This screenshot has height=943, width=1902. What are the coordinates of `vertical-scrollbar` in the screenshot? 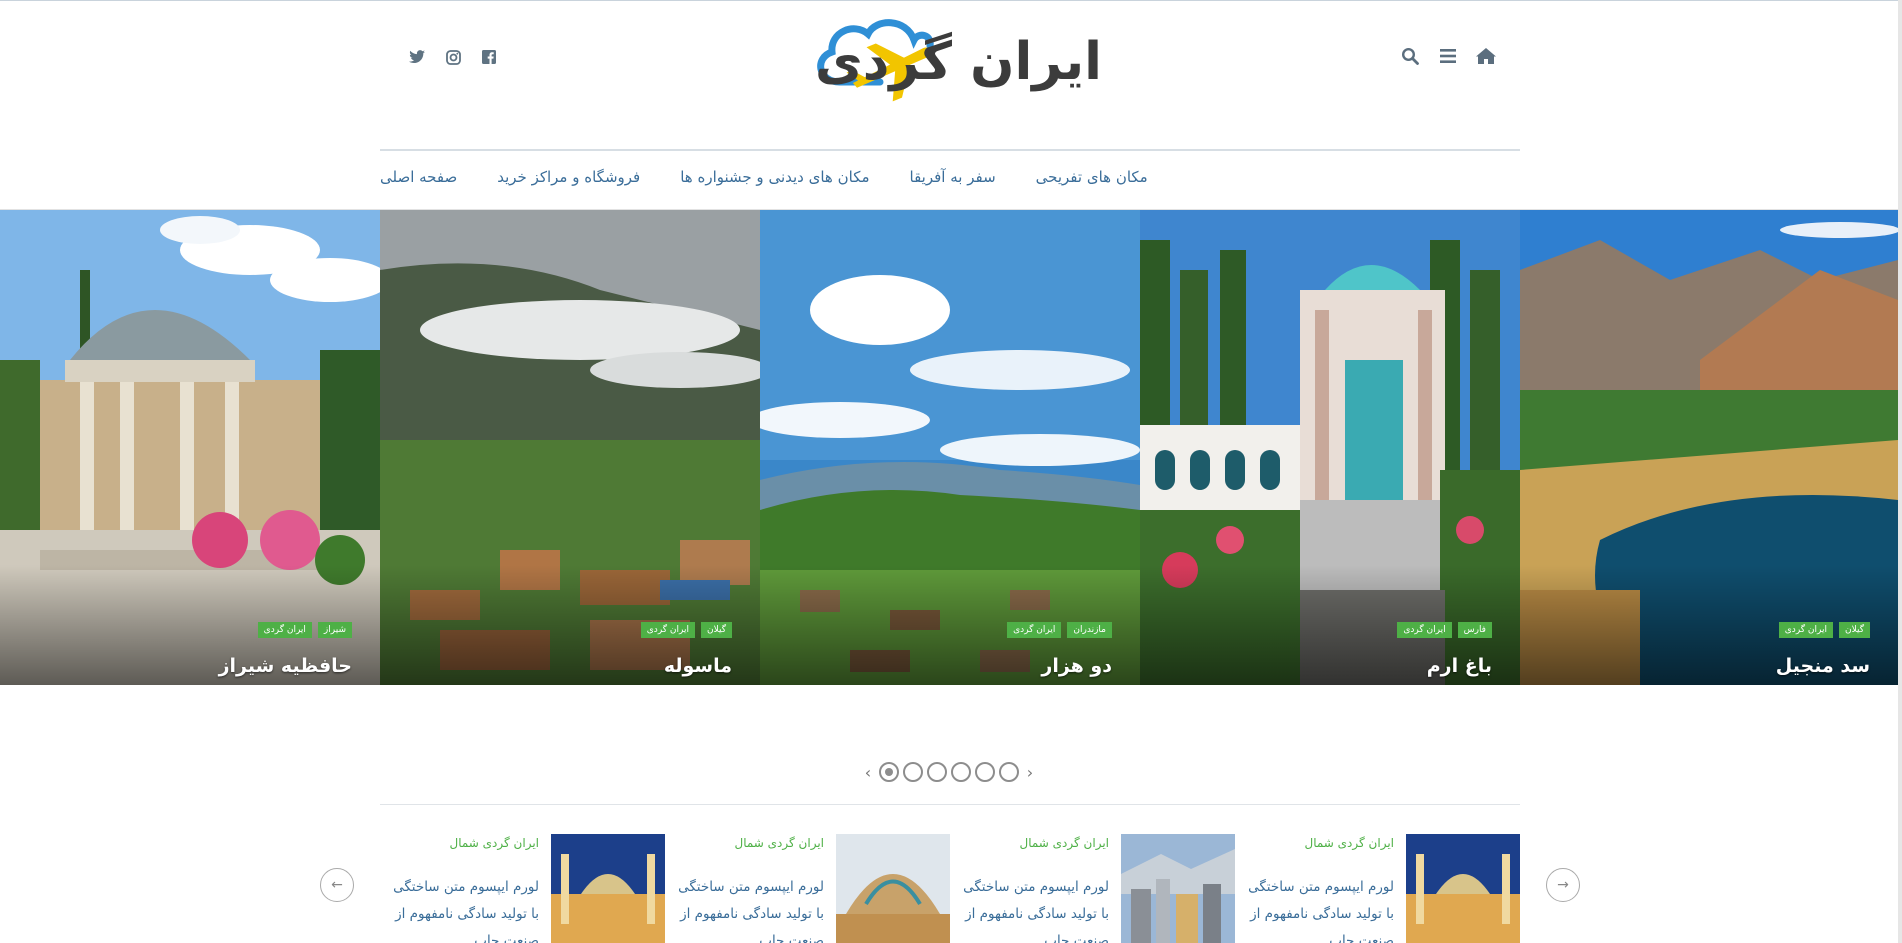 It's located at (1900, 471).